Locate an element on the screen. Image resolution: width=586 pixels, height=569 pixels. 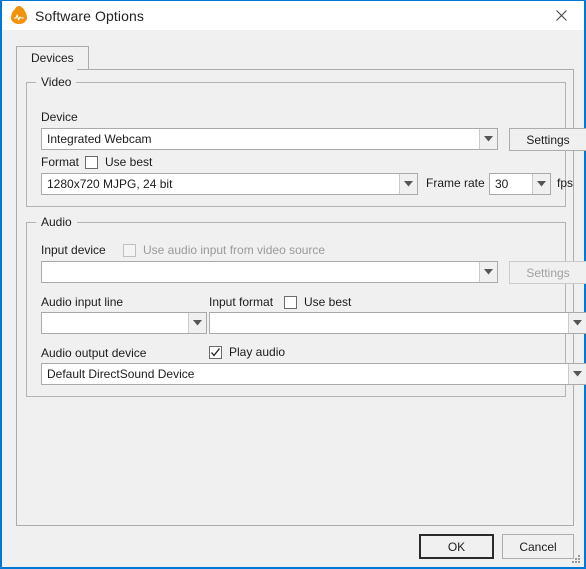
tab-strip: Devices is located at coordinates (295, 58).